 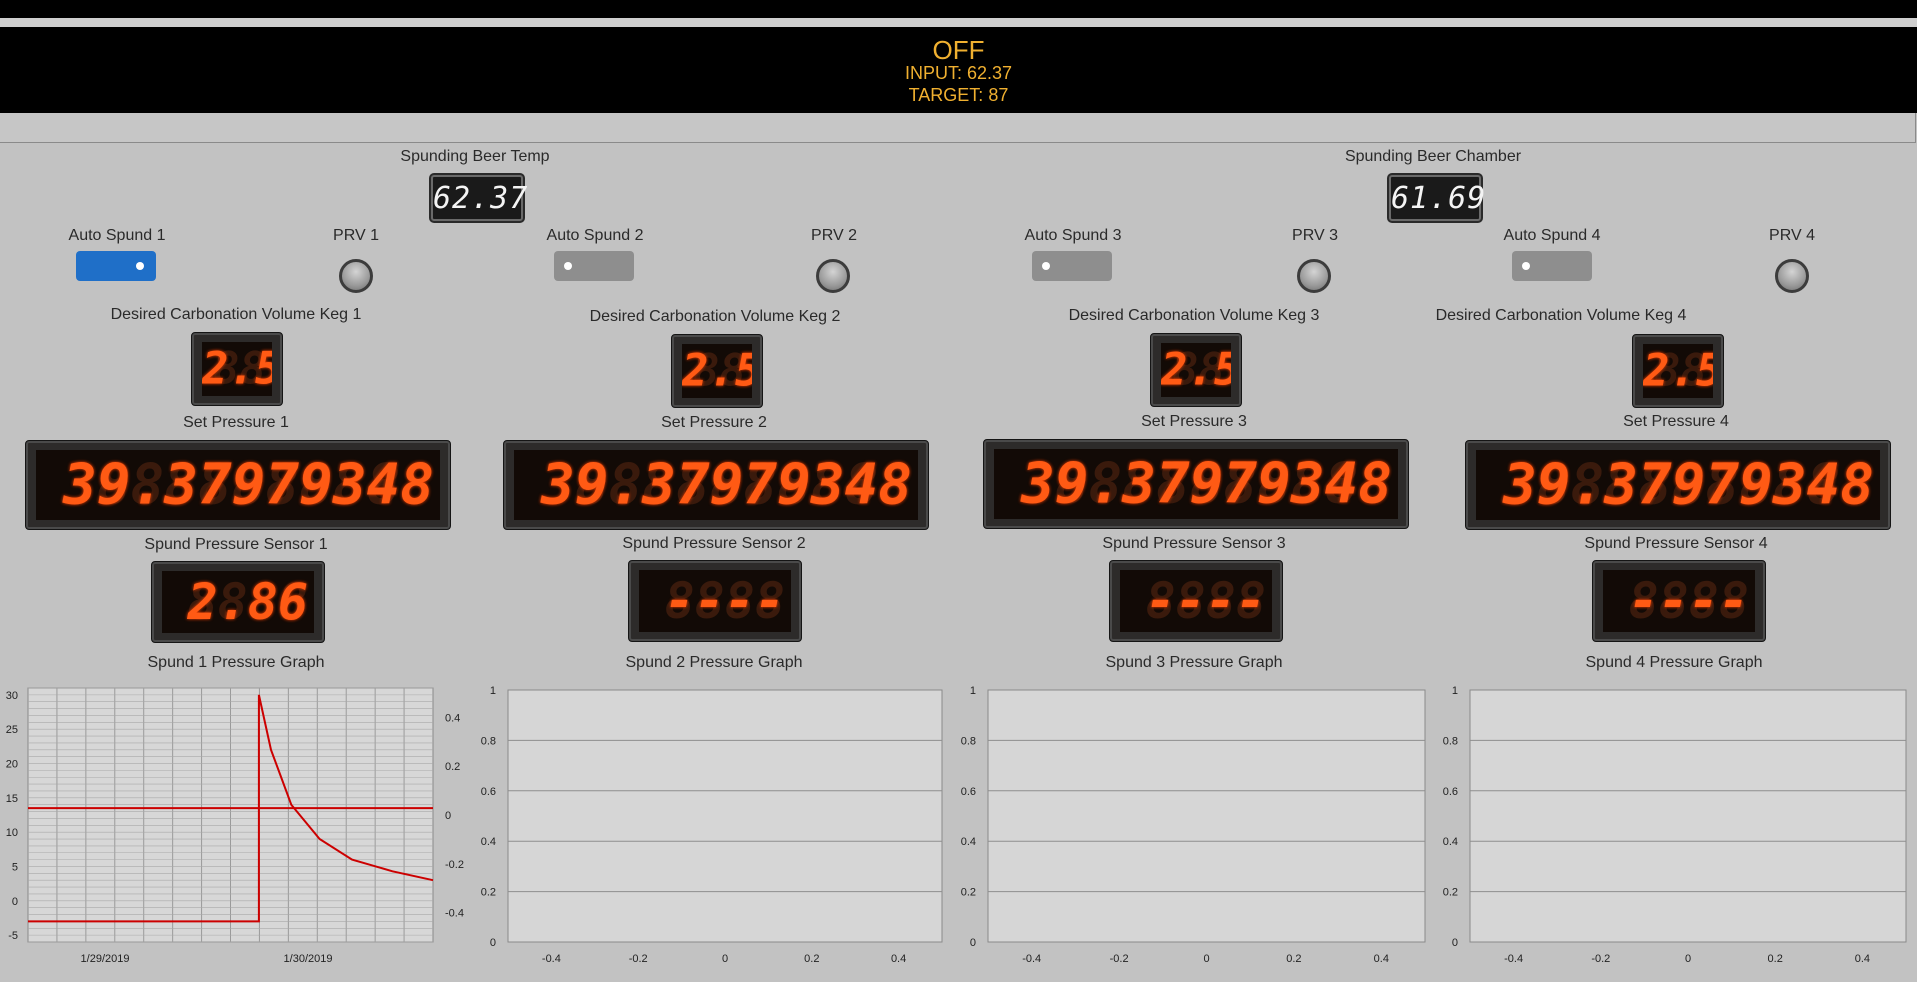 I want to click on beer-temp-label: Spunding Beer Temp, so click(x=475, y=156).